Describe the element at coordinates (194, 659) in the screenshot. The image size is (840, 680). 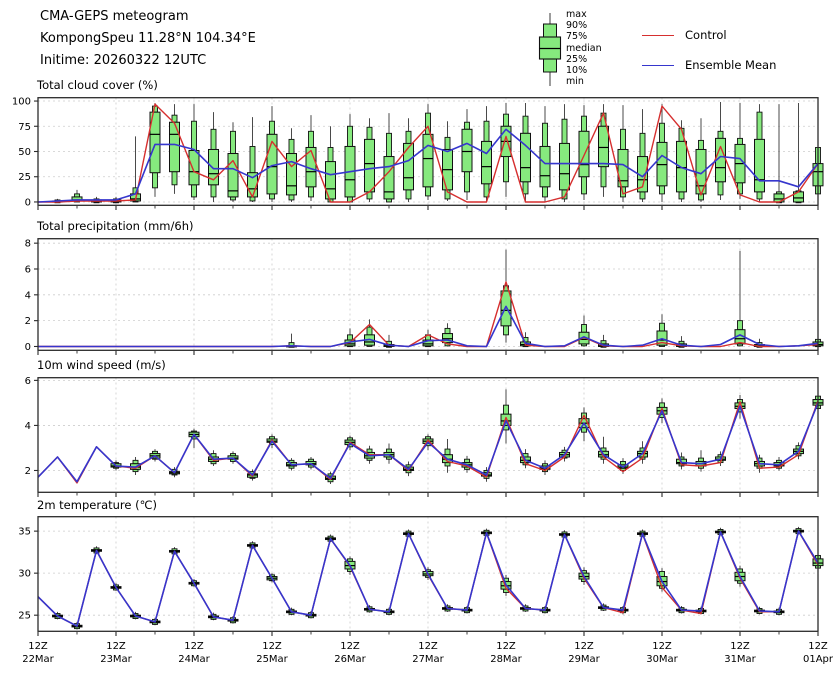
I see `svg-text: 24Mar` at that location.